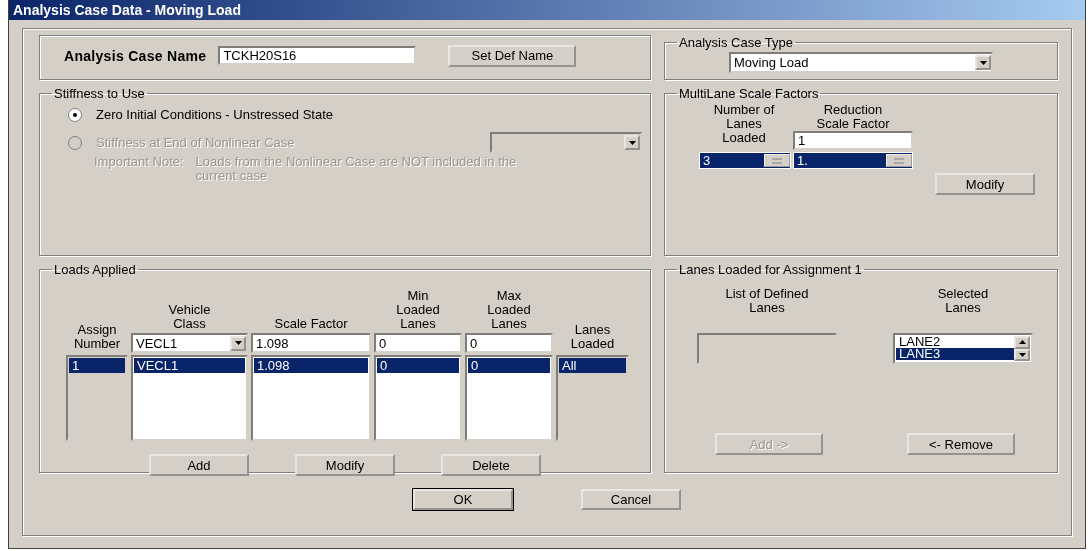  What do you see at coordinates (547, 10) in the screenshot?
I see `window-title: Analysis Case Data - Moving Load` at bounding box center [547, 10].